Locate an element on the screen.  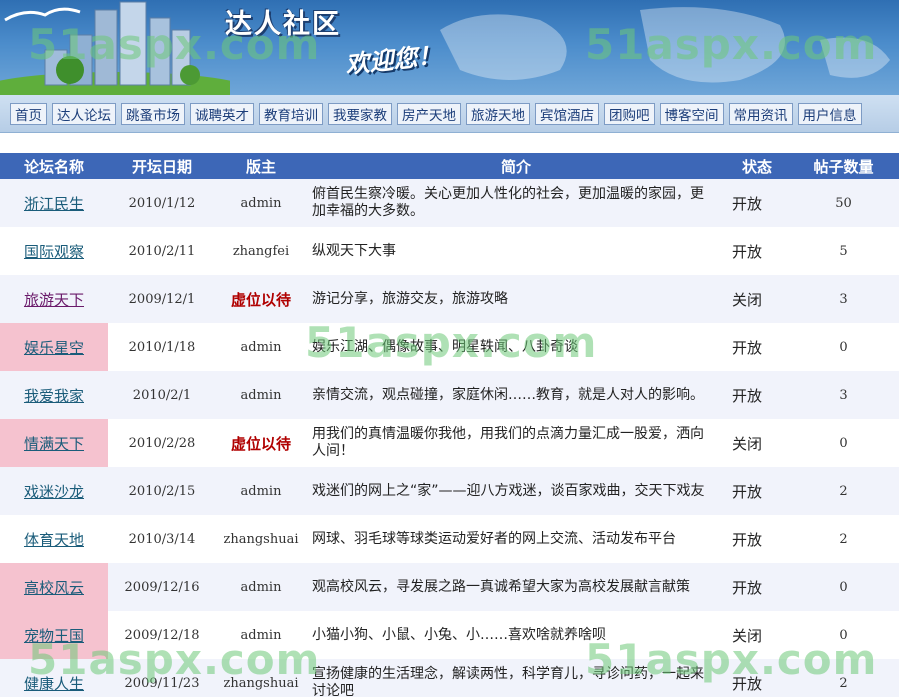
forum-link: 情满天下 is located at coordinates (54, 444).